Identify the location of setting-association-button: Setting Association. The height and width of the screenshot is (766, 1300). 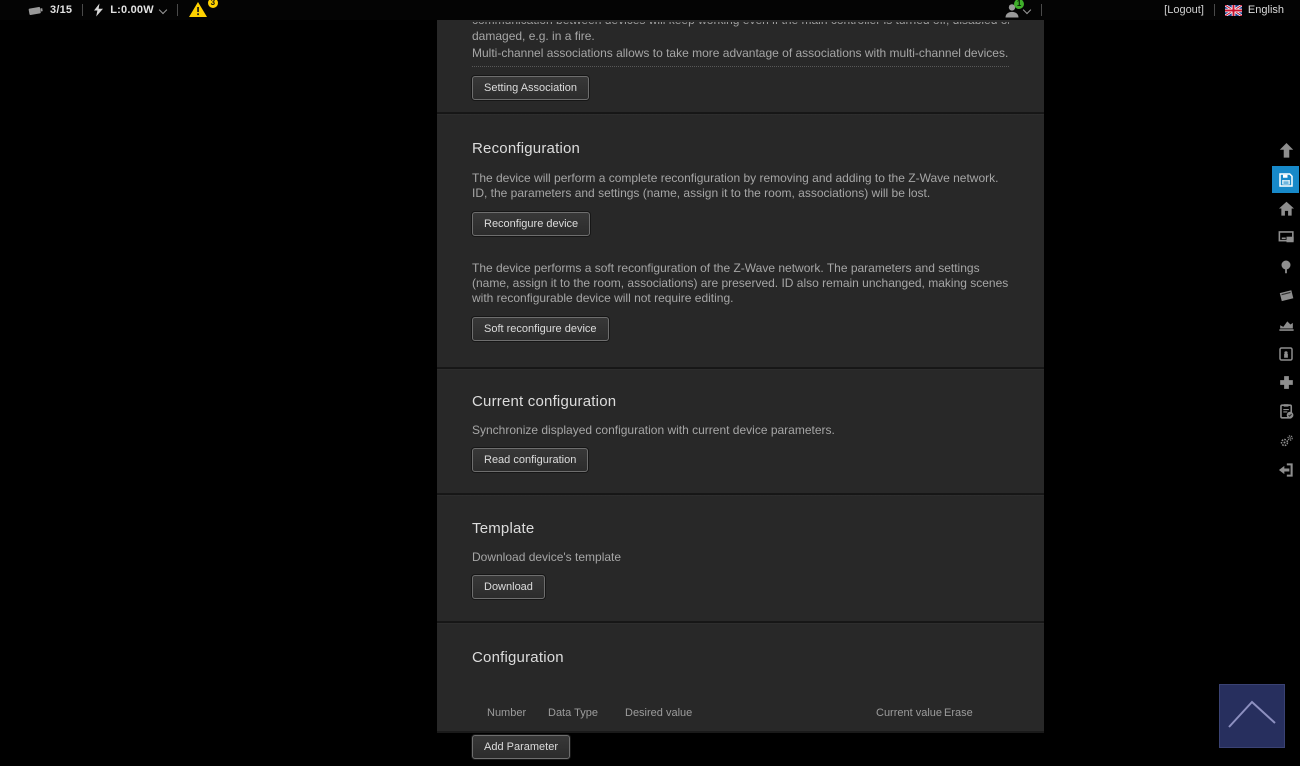
(530, 88).